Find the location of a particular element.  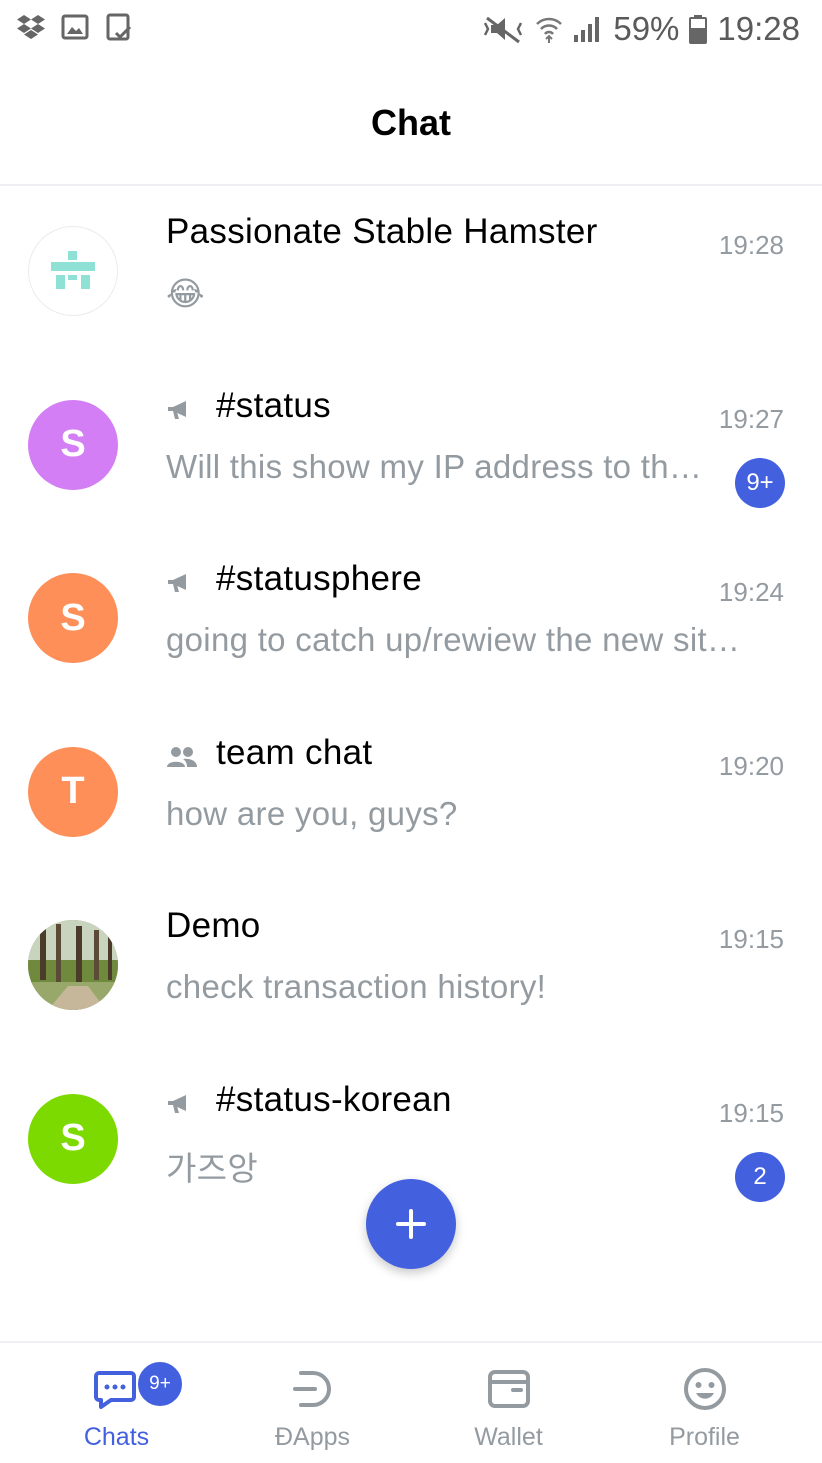

photo-avatar is located at coordinates (73, 965).